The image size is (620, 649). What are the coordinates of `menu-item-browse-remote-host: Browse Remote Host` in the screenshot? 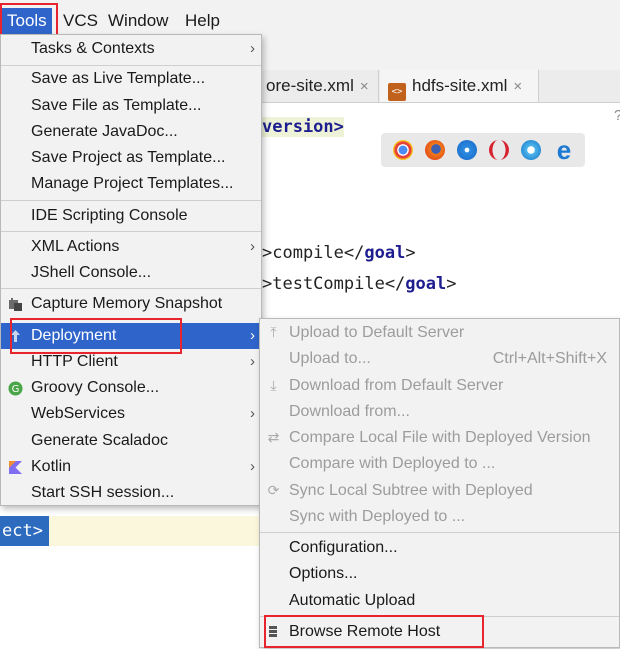 It's located at (439, 632).